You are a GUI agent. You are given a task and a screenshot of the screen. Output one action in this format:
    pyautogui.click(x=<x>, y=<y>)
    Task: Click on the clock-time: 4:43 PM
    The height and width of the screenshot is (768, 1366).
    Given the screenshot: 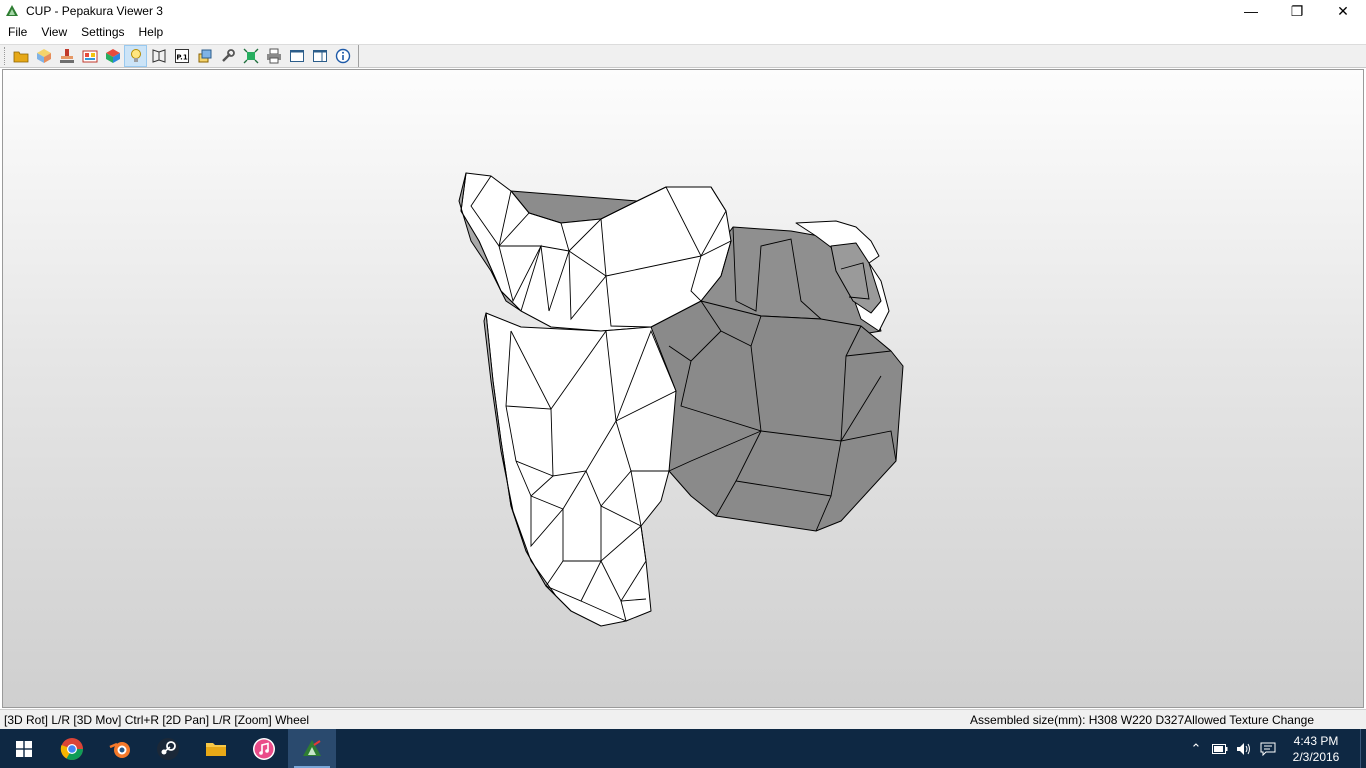 What is the action you would take?
    pyautogui.click(x=1316, y=740)
    